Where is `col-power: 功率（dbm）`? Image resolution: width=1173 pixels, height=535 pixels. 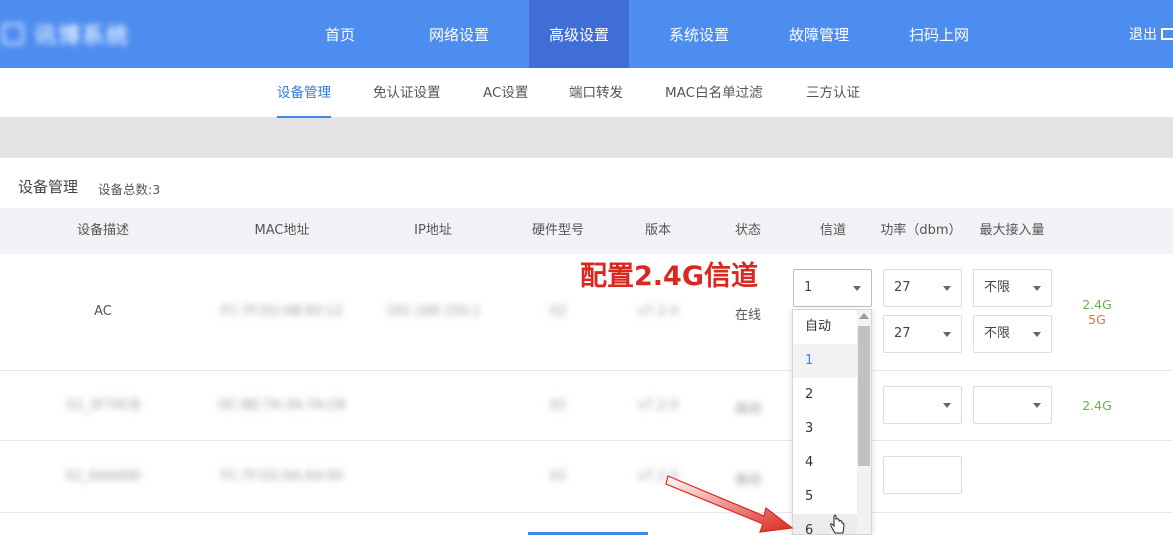
col-power: 功率（dbm） is located at coordinates (921, 230).